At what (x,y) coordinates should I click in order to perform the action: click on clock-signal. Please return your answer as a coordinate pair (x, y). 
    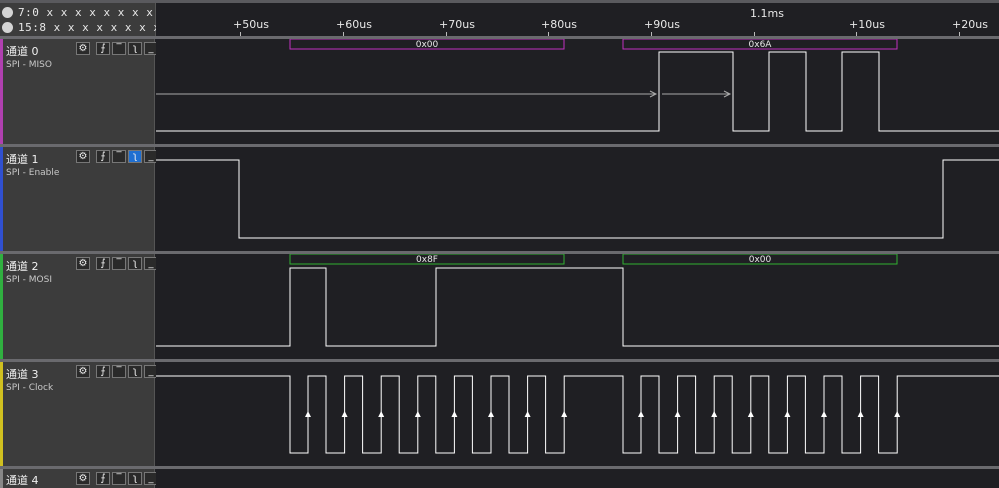
    Looking at the image, I should click on (577, 414).